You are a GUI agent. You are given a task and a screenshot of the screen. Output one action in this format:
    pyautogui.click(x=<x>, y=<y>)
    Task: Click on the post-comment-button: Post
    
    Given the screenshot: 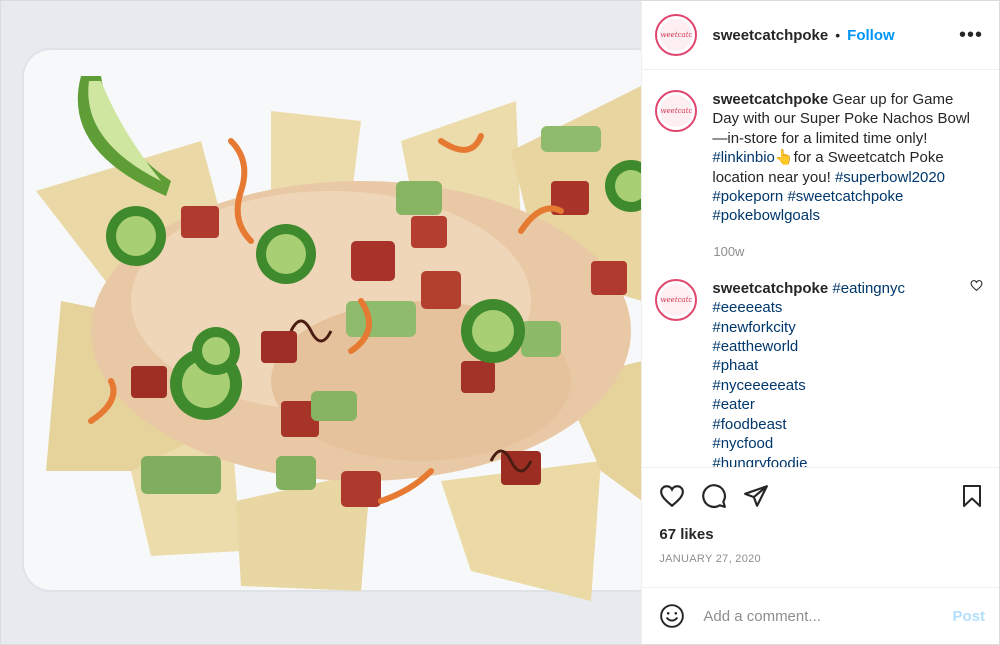 What is the action you would take?
    pyautogui.click(x=968, y=616)
    